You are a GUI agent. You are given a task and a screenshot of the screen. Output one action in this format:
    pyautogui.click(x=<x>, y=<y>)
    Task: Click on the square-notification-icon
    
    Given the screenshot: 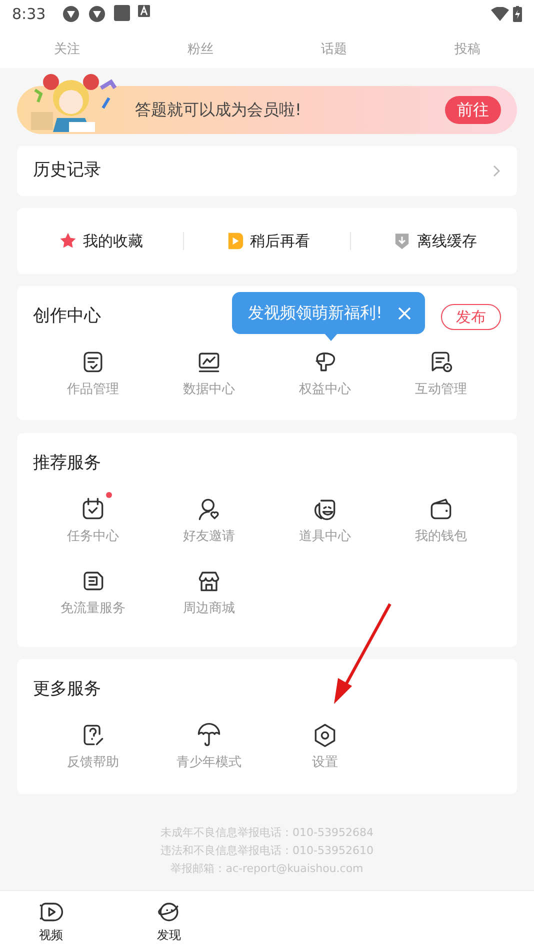 What is the action you would take?
    pyautogui.click(x=122, y=13)
    